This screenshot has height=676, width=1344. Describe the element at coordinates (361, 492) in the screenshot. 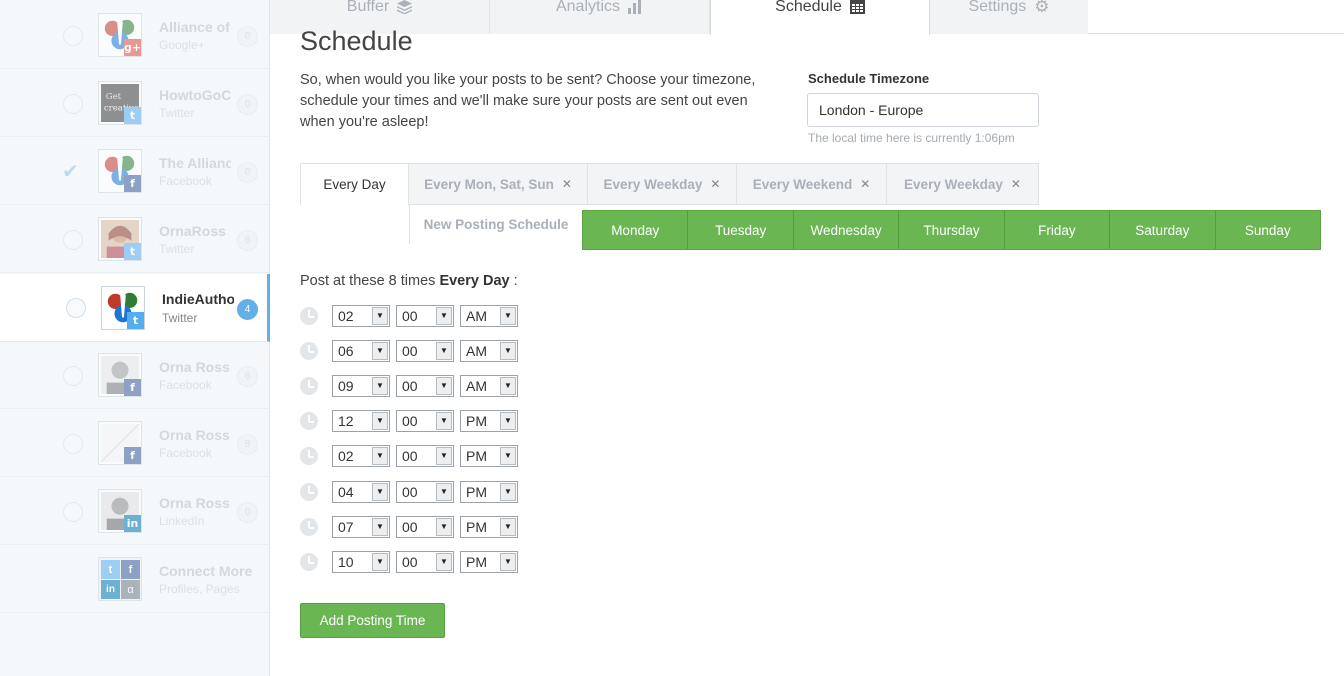

I see `hour-select: 04 ▼` at that location.